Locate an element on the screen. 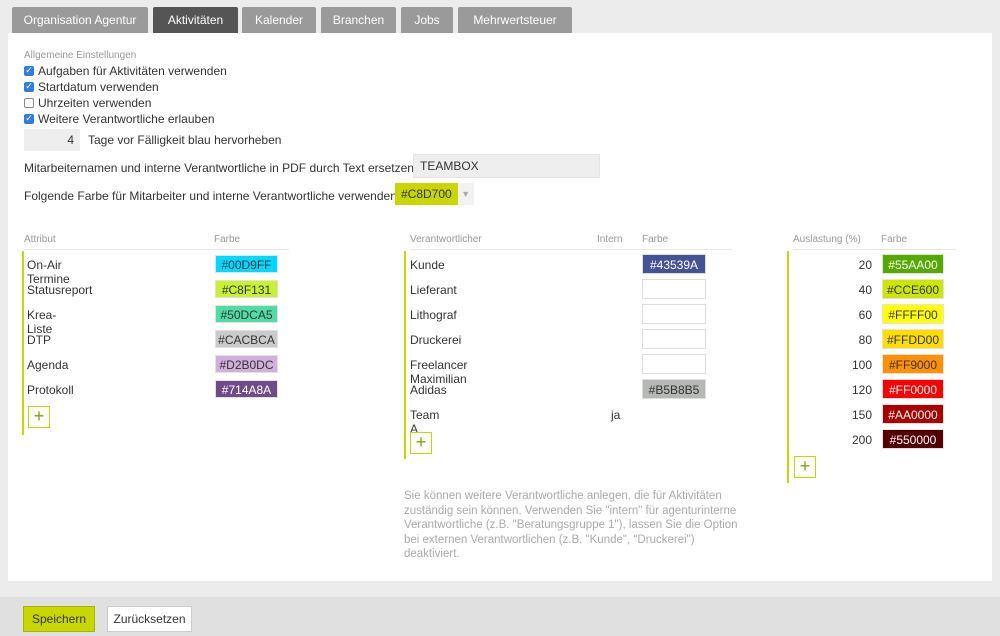  general-option-row: ✓ Aufgaben für Aktivitäten verwenden is located at coordinates (125, 70).